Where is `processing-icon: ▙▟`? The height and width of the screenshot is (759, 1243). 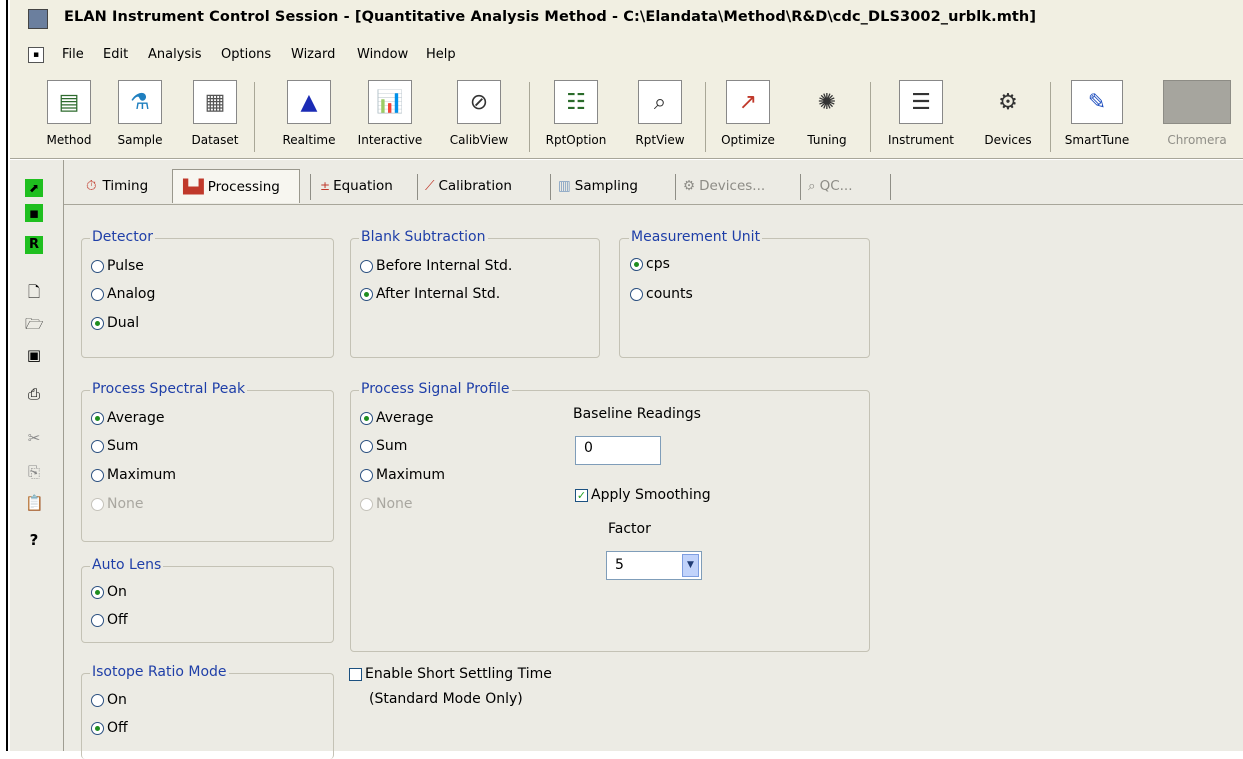
processing-icon: ▙▟ is located at coordinates (193, 186).